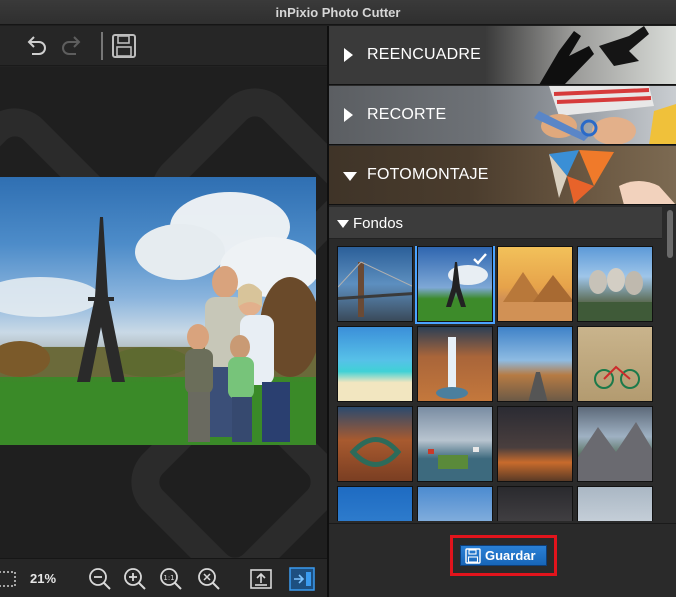 The height and width of the screenshot is (597, 676). Describe the element at coordinates (502, 115) in the screenshot. I see `section-recorte: RECORTE` at that location.